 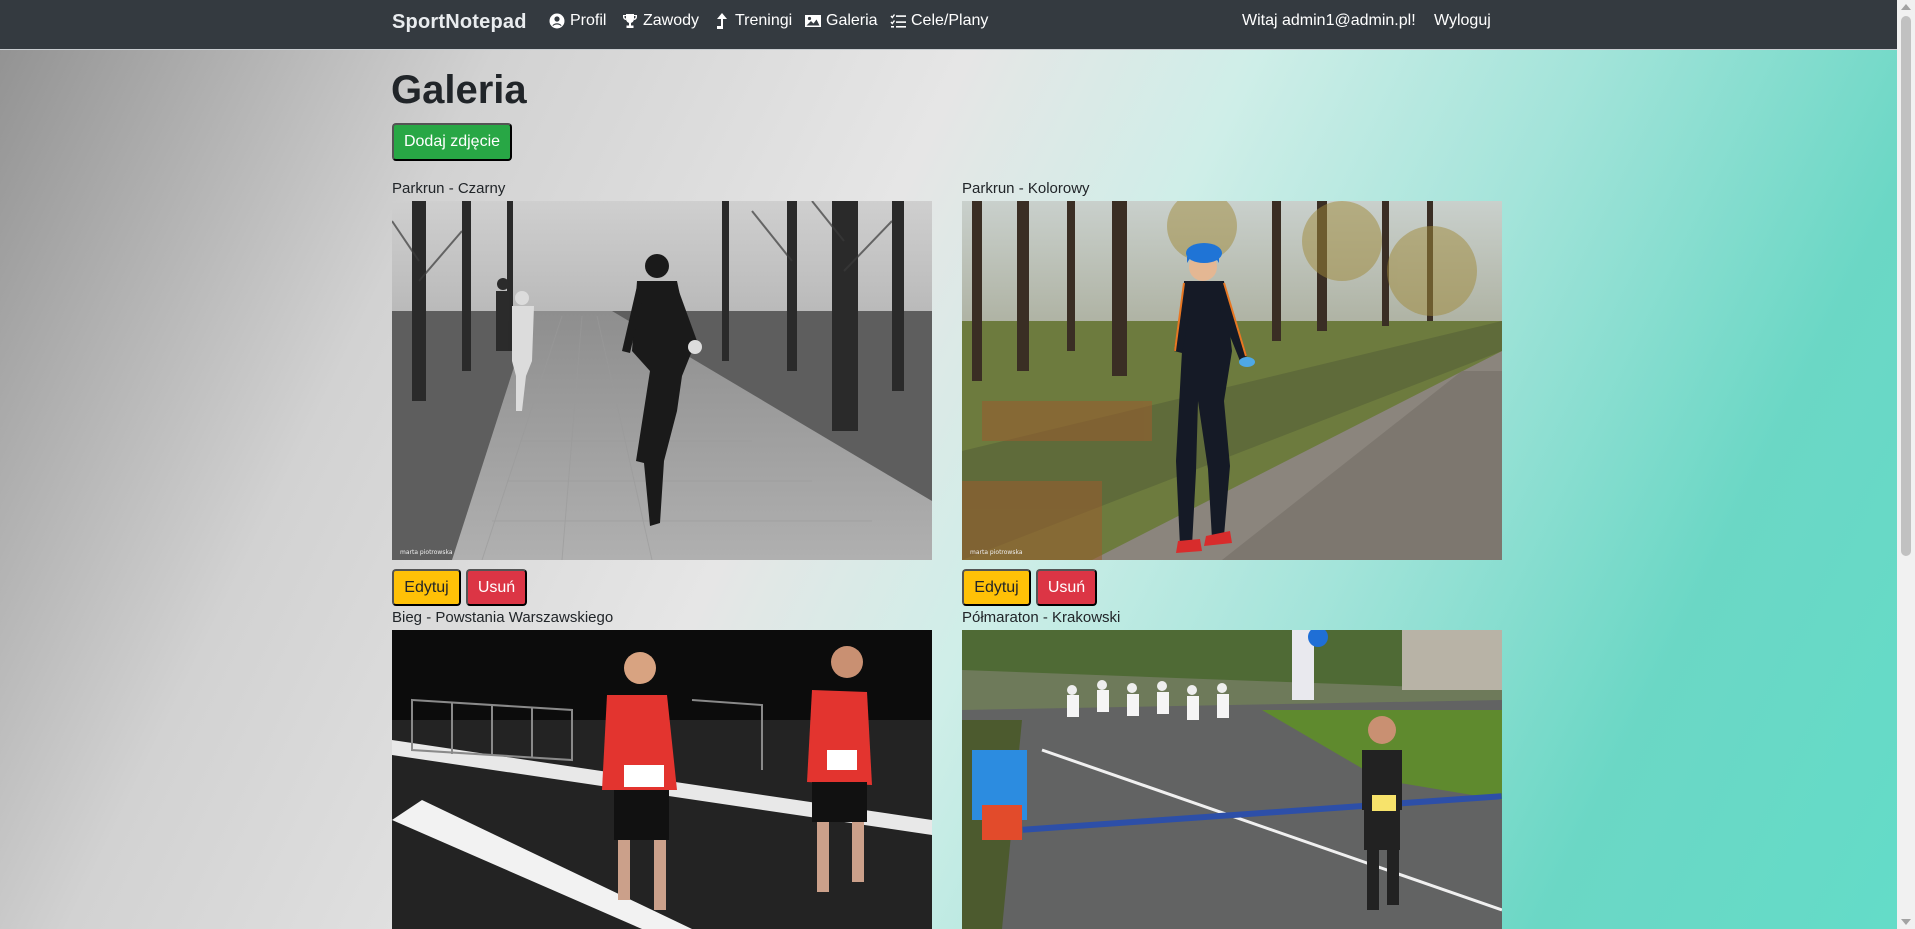 I want to click on vertical-scrollbar, so click(x=1906, y=464).